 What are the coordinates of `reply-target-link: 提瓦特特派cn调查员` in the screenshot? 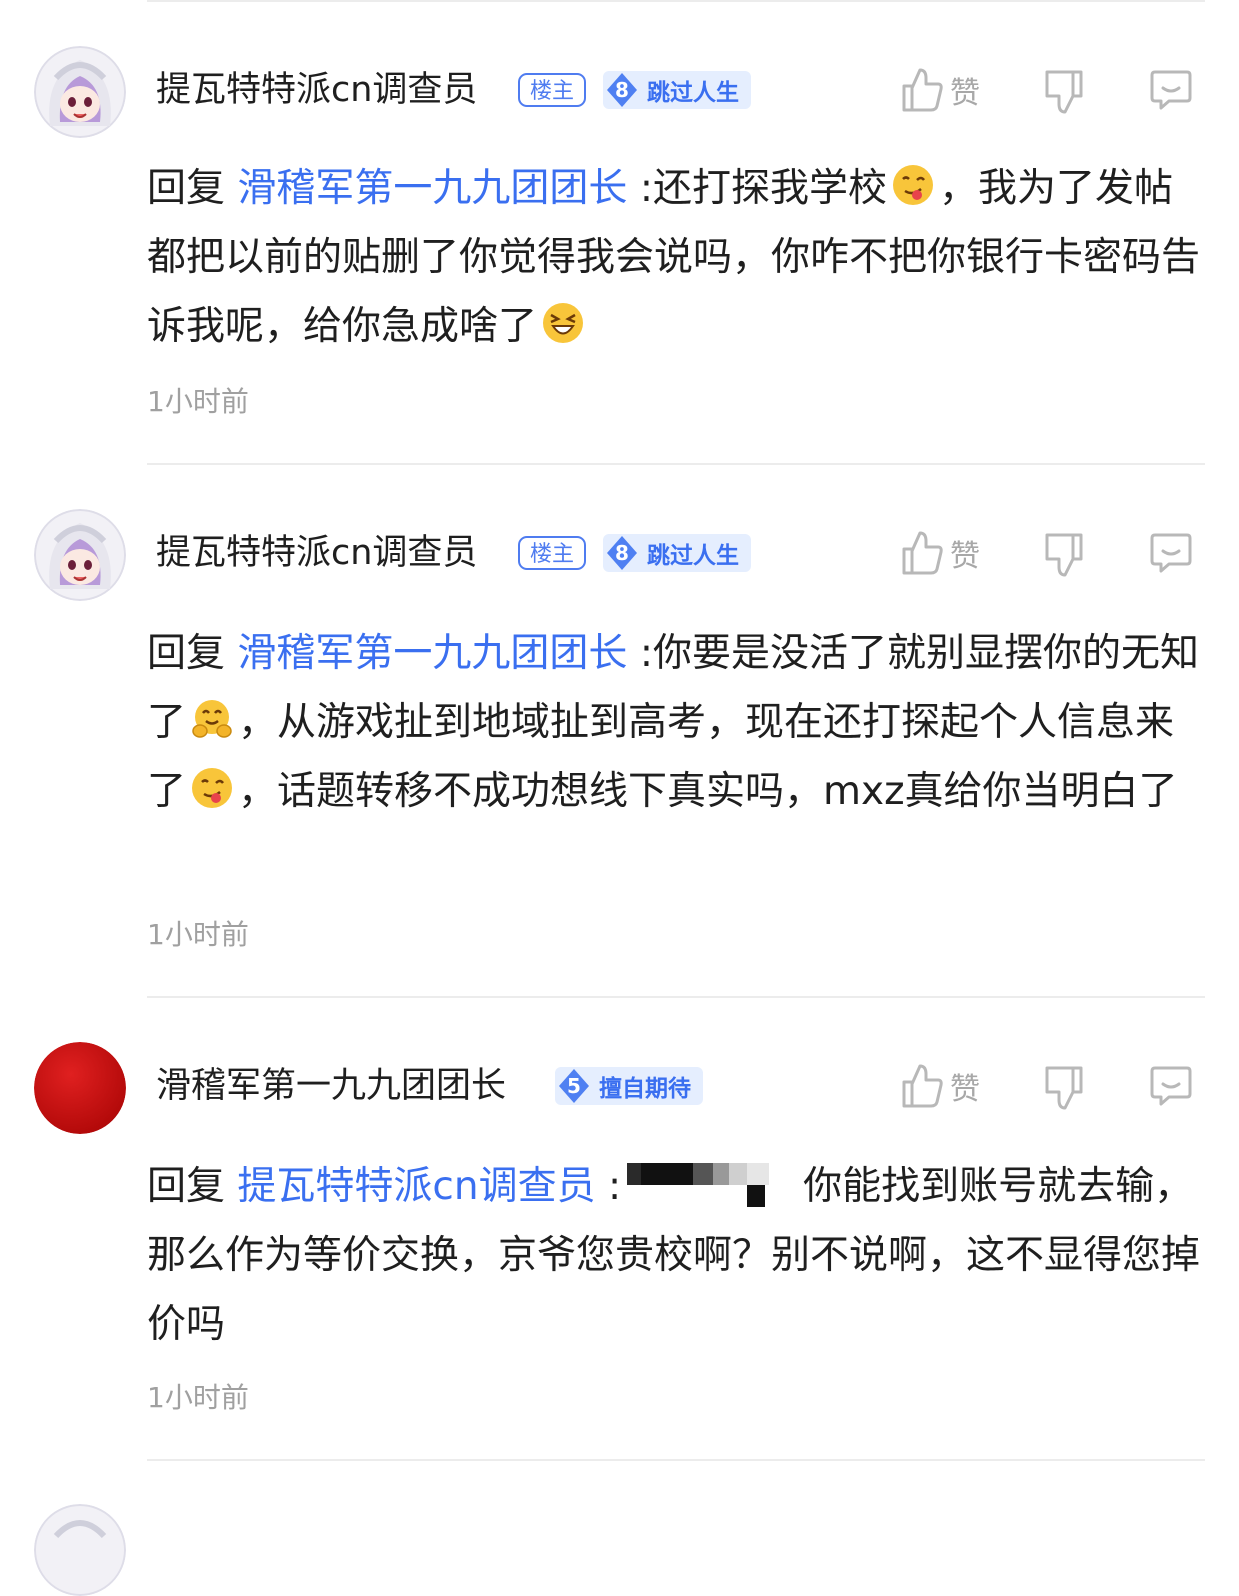 It's located at (416, 1186).